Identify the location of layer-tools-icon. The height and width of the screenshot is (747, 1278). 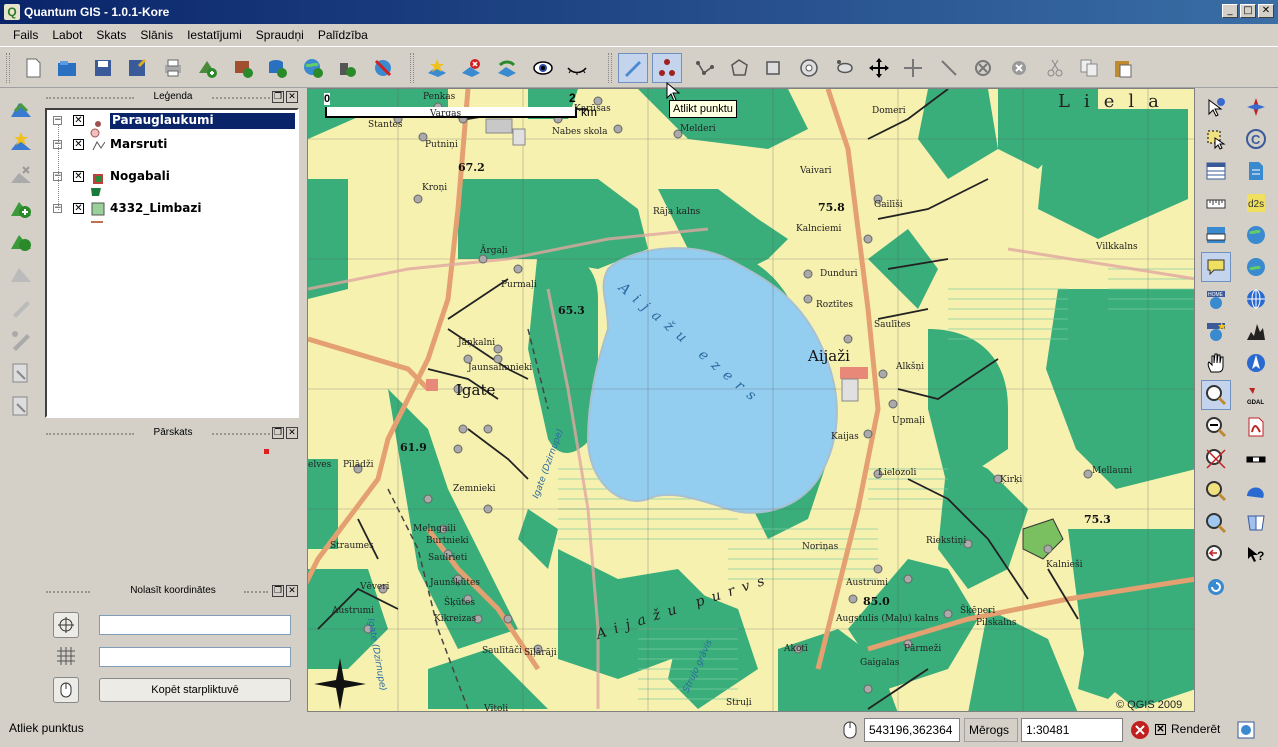
(21, 340).